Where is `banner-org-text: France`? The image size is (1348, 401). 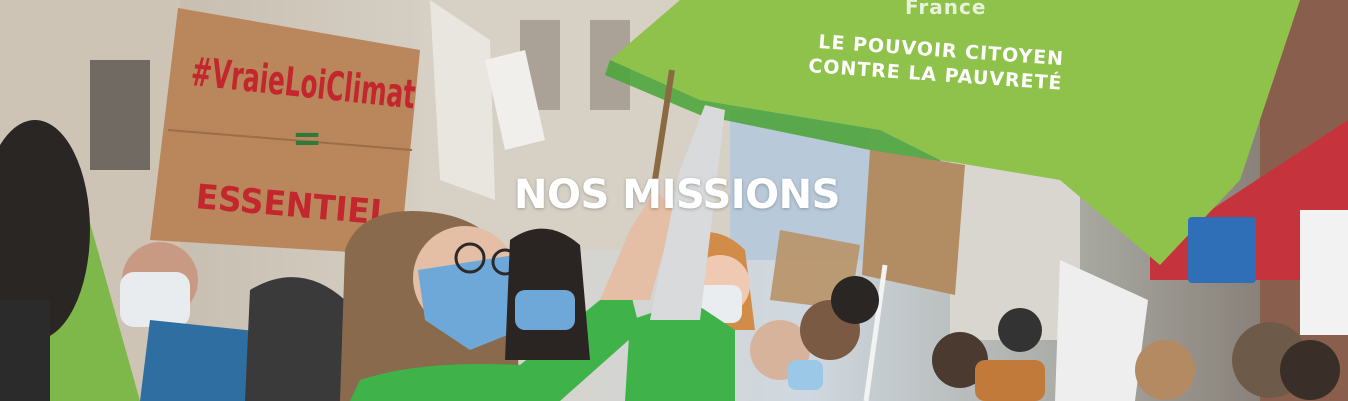
banner-org-text: France is located at coordinates (945, 9).